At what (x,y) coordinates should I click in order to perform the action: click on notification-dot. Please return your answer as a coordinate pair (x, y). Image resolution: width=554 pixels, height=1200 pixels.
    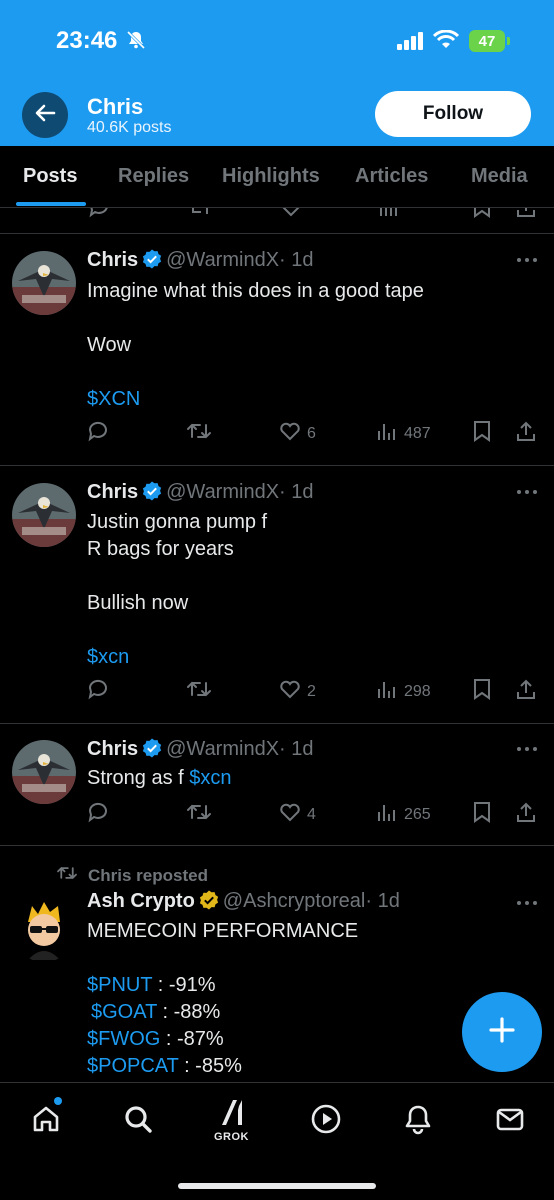
    Looking at the image, I should click on (58, 1101).